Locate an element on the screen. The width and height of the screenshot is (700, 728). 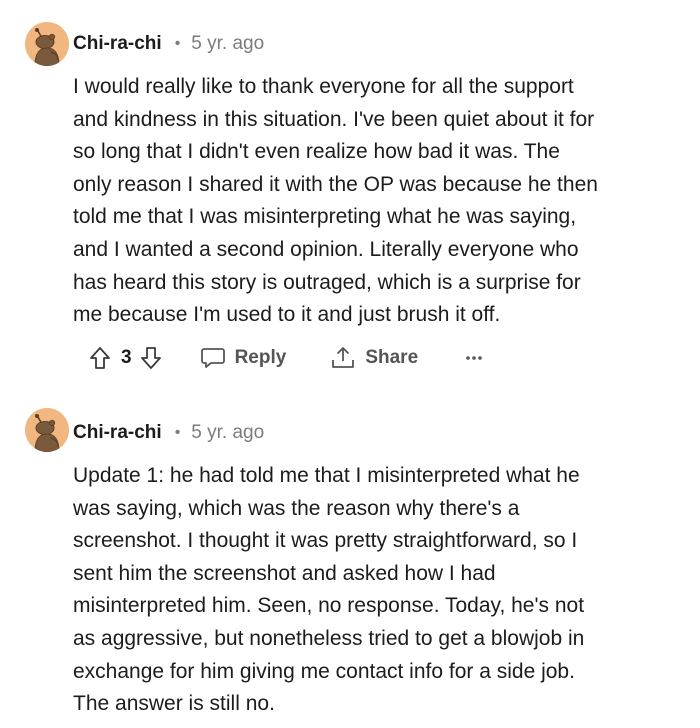
share-upload-icon is located at coordinates (343, 358).